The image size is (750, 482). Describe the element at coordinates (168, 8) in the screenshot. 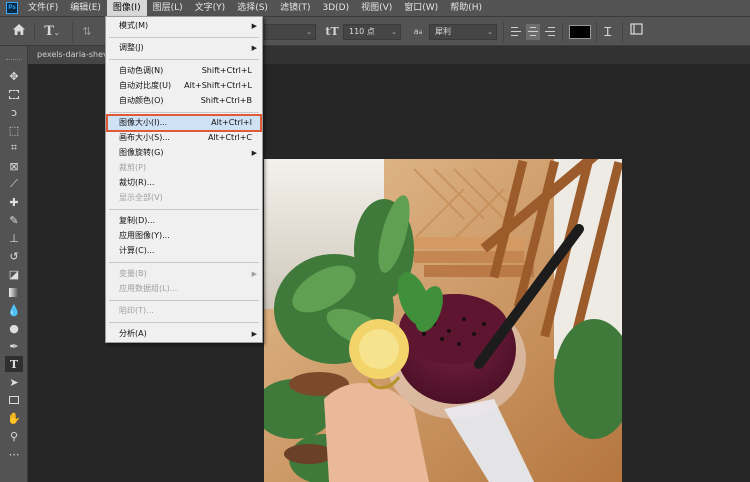

I see `menu-layer: 图层(L)` at that location.